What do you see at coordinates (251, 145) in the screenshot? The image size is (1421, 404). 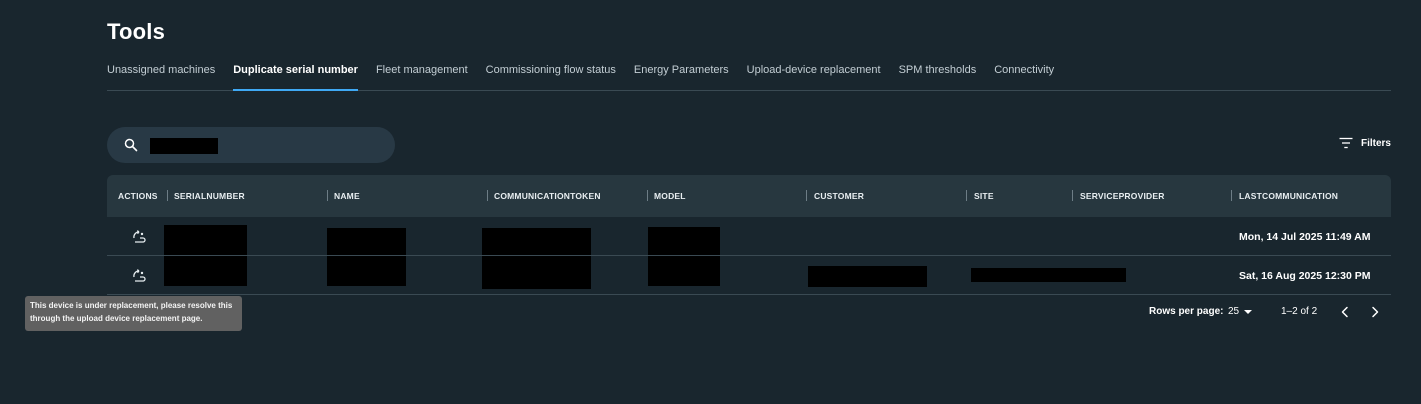 I see `search-bar` at bounding box center [251, 145].